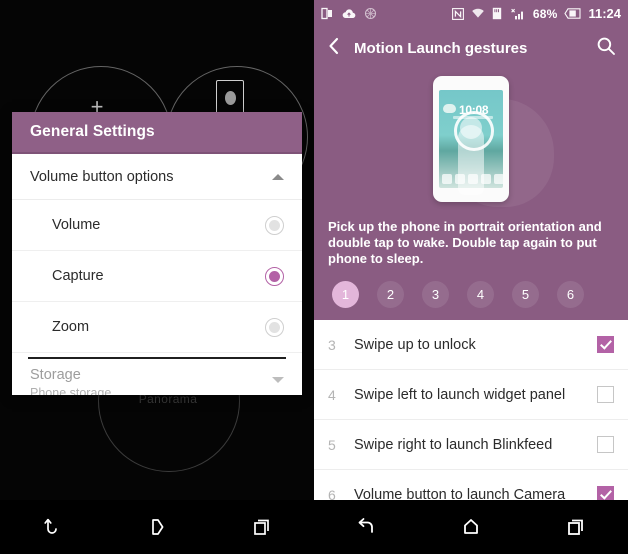 This screenshot has height=554, width=628. What do you see at coordinates (157, 225) in the screenshot?
I see `option-row-volume: Volume` at bounding box center [157, 225].